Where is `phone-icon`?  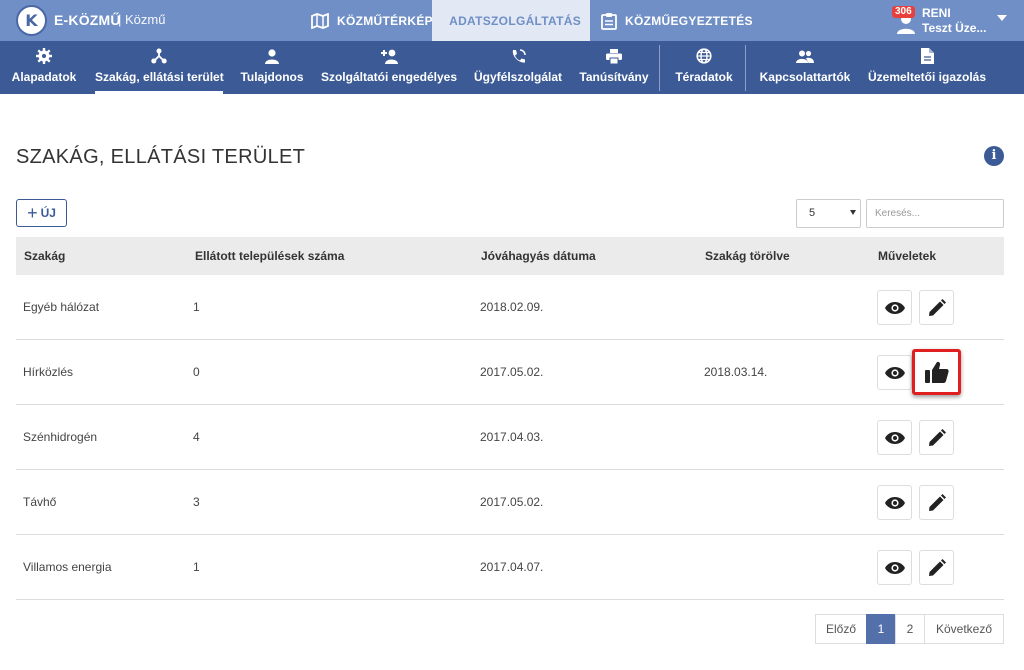 phone-icon is located at coordinates (518, 56).